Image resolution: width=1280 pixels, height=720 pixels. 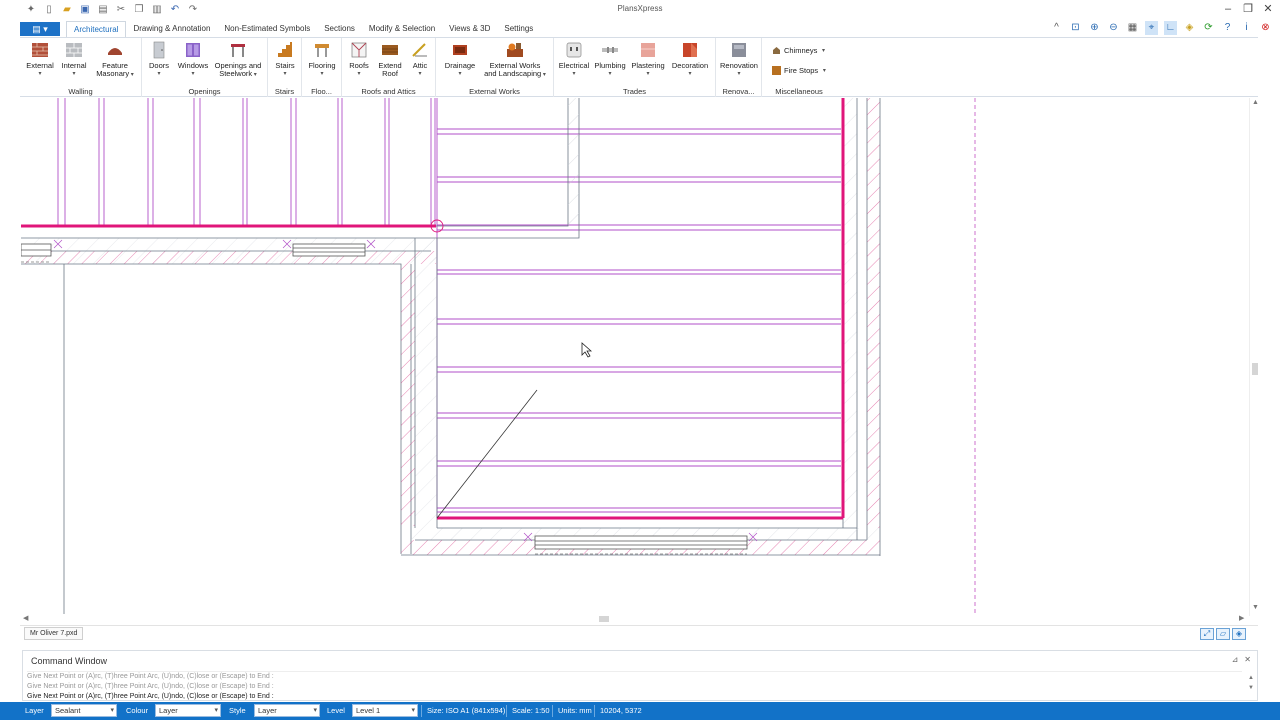 I want to click on tab-architectural: Architectural, so click(x=96, y=29).